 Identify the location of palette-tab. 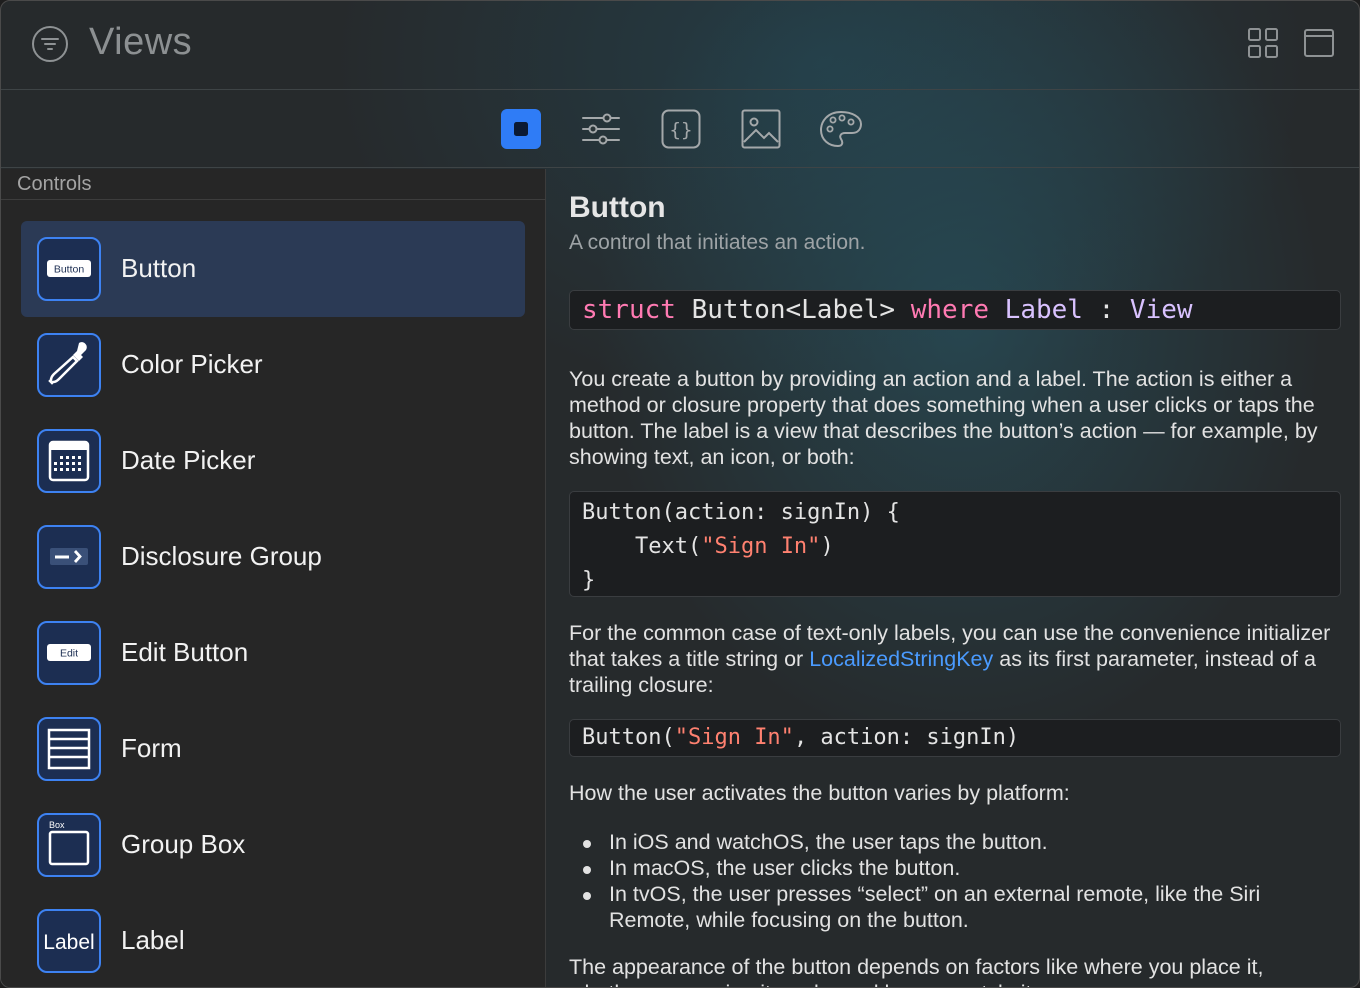
(841, 129).